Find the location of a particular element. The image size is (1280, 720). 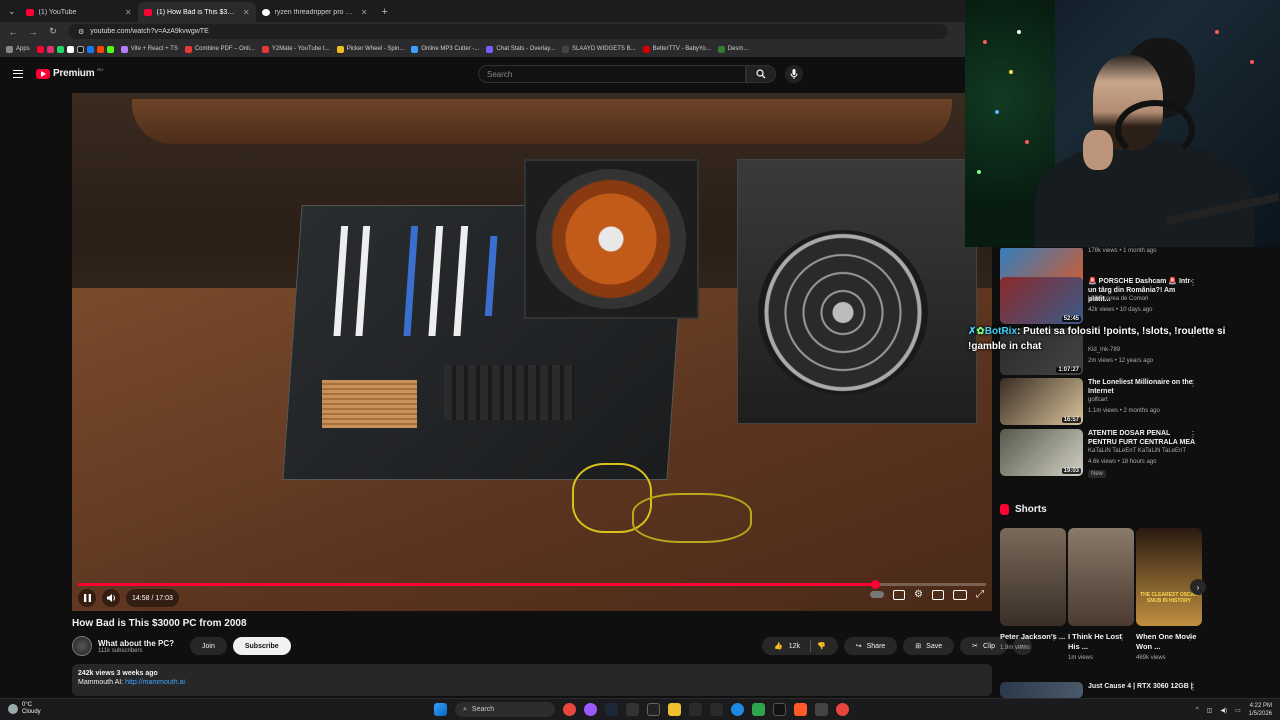

thumbs-down-icon: 👎 is located at coordinates (821, 646).